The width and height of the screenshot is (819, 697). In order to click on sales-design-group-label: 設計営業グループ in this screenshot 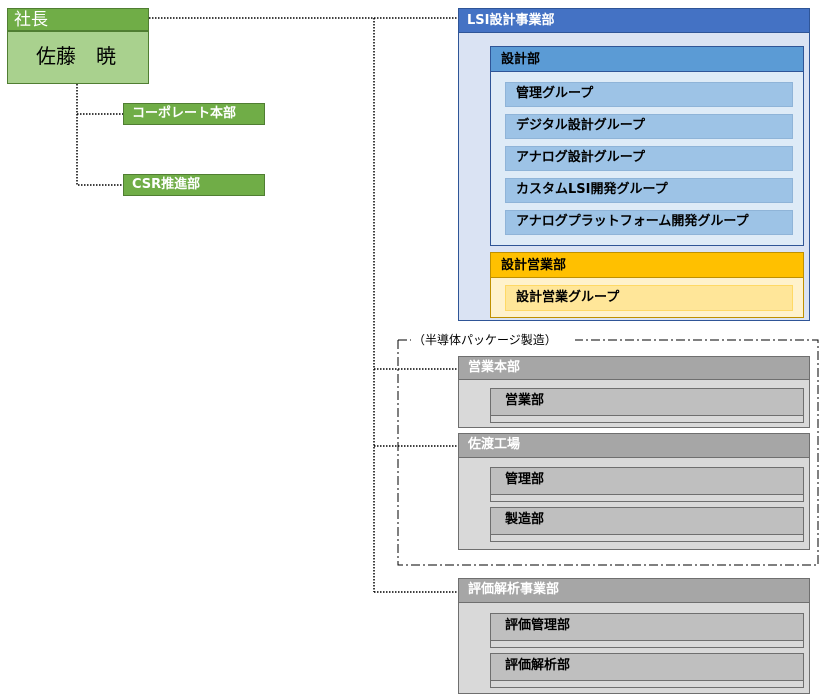, I will do `click(568, 297)`.